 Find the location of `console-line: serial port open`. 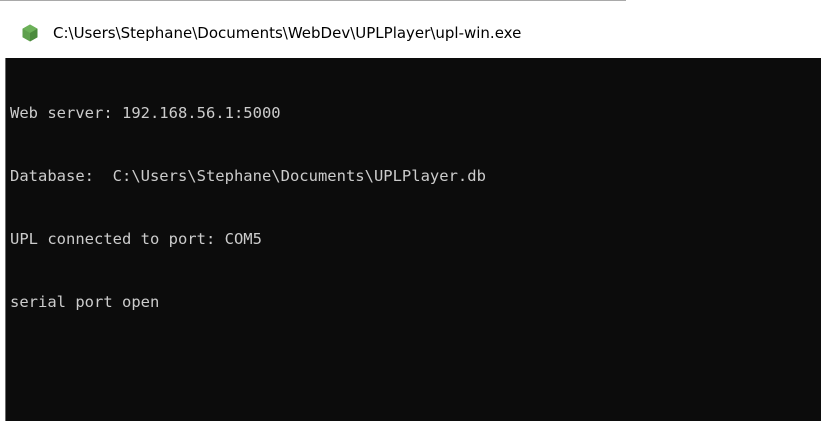

console-line: serial port open is located at coordinates (85, 302).